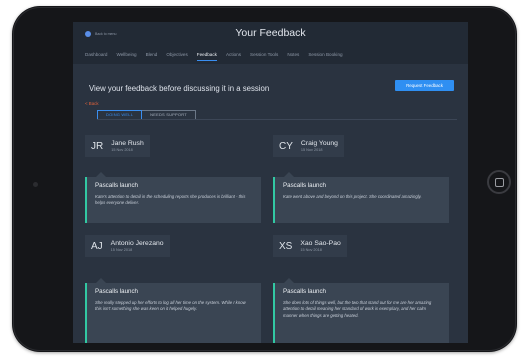  What do you see at coordinates (127, 143) in the screenshot?
I see `person-name: Jane Rush` at bounding box center [127, 143].